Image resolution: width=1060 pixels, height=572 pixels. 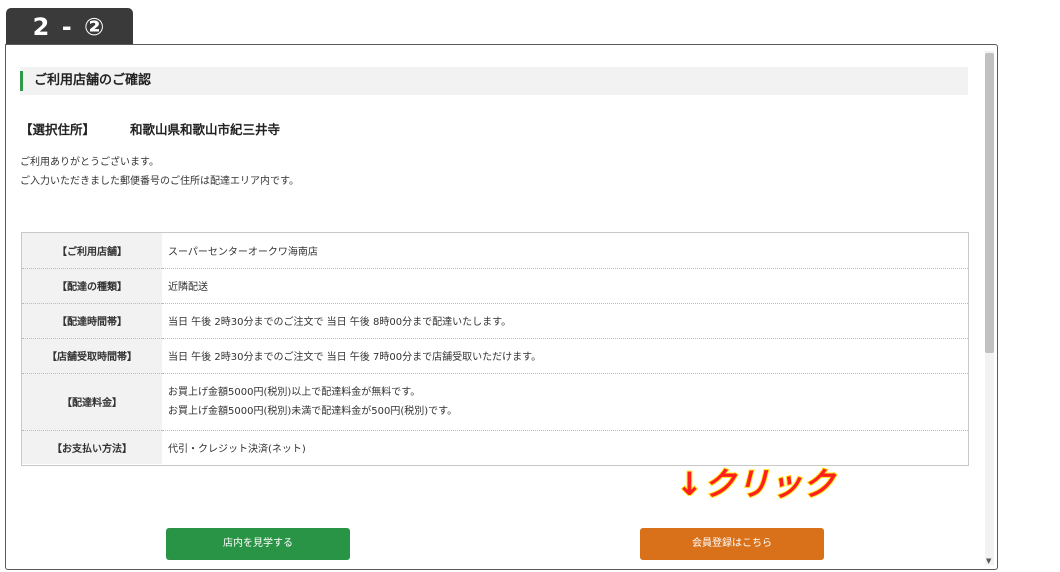 What do you see at coordinates (495, 447) in the screenshot?
I see `table-row: 【お支払い方法】 代引・クレジット決済(ネット)` at bounding box center [495, 447].